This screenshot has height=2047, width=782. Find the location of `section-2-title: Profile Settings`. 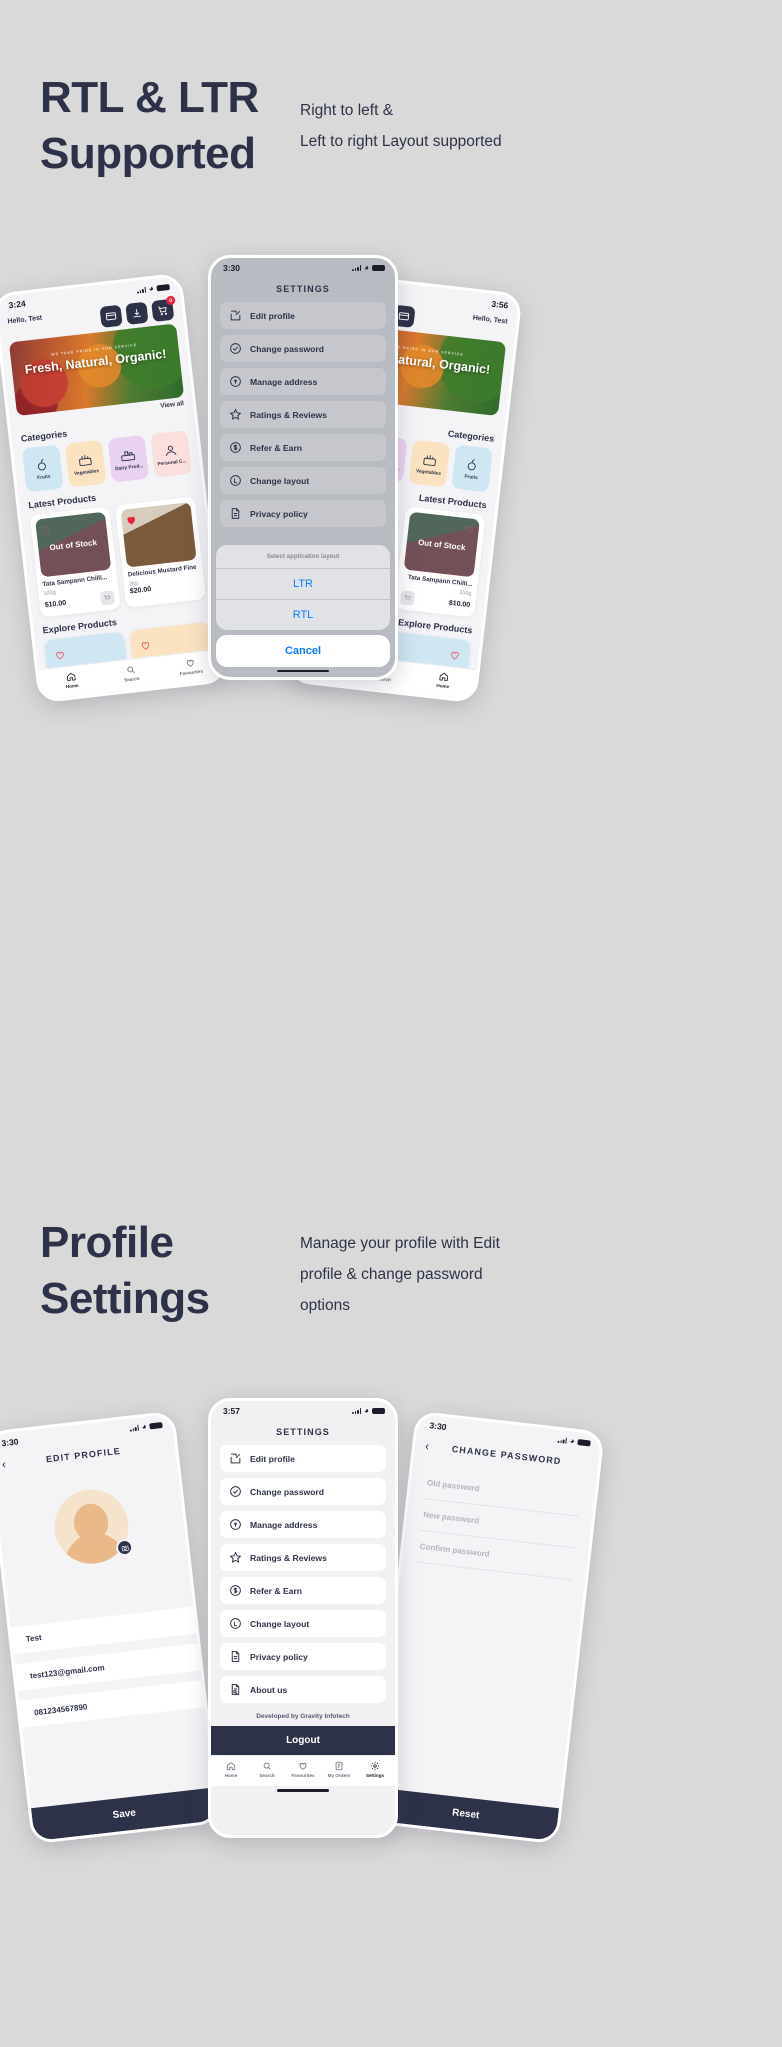

section-2-title: Profile Settings is located at coordinates (125, 1271).